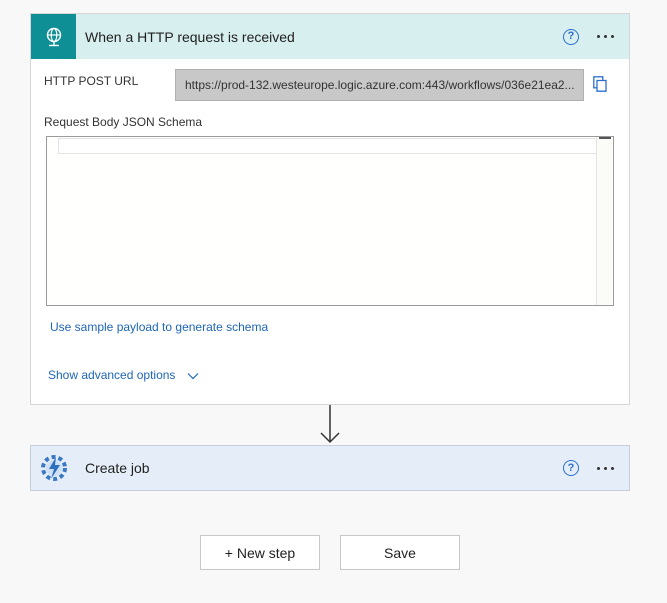  Describe the element at coordinates (190, 36) in the screenshot. I see `http-trigger-title: When a HTTP request is received` at that location.